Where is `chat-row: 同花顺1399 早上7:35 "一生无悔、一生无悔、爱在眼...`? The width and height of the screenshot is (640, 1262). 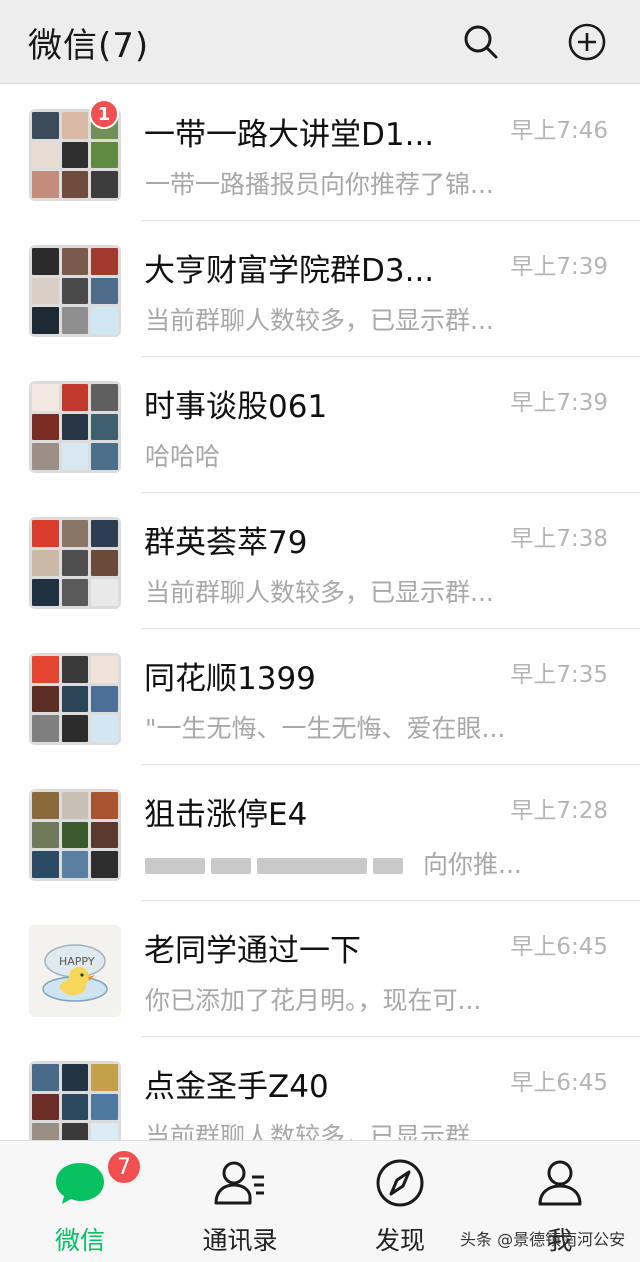
chat-row: 同花顺1399 早上7:35 "一生无悔、一生无悔、爱在眼... is located at coordinates (320, 697).